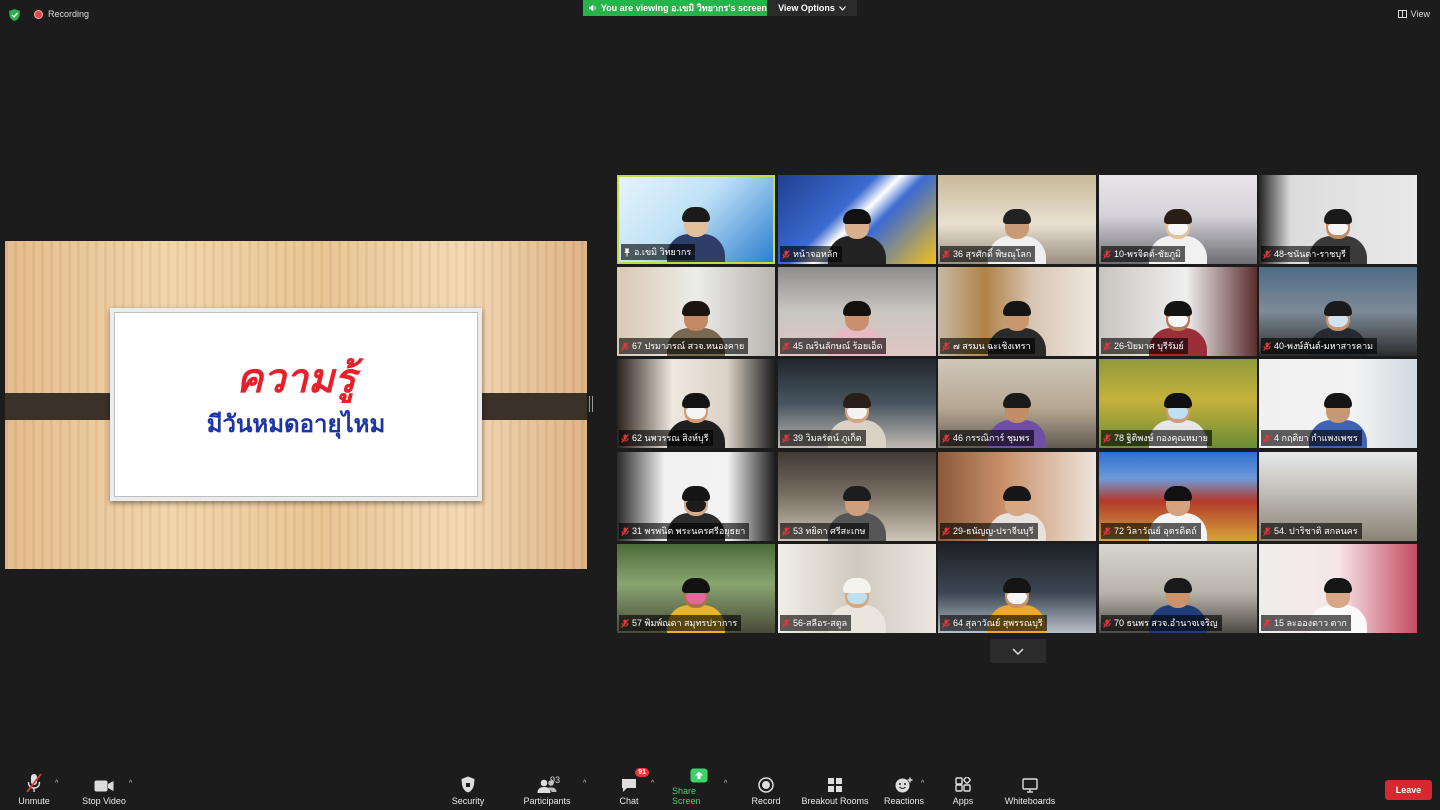 The image size is (1440, 810). Describe the element at coordinates (1155, 531) in the screenshot. I see `participant-name: 72 วิลาวัณย์ อุตรดิตถ์` at that location.